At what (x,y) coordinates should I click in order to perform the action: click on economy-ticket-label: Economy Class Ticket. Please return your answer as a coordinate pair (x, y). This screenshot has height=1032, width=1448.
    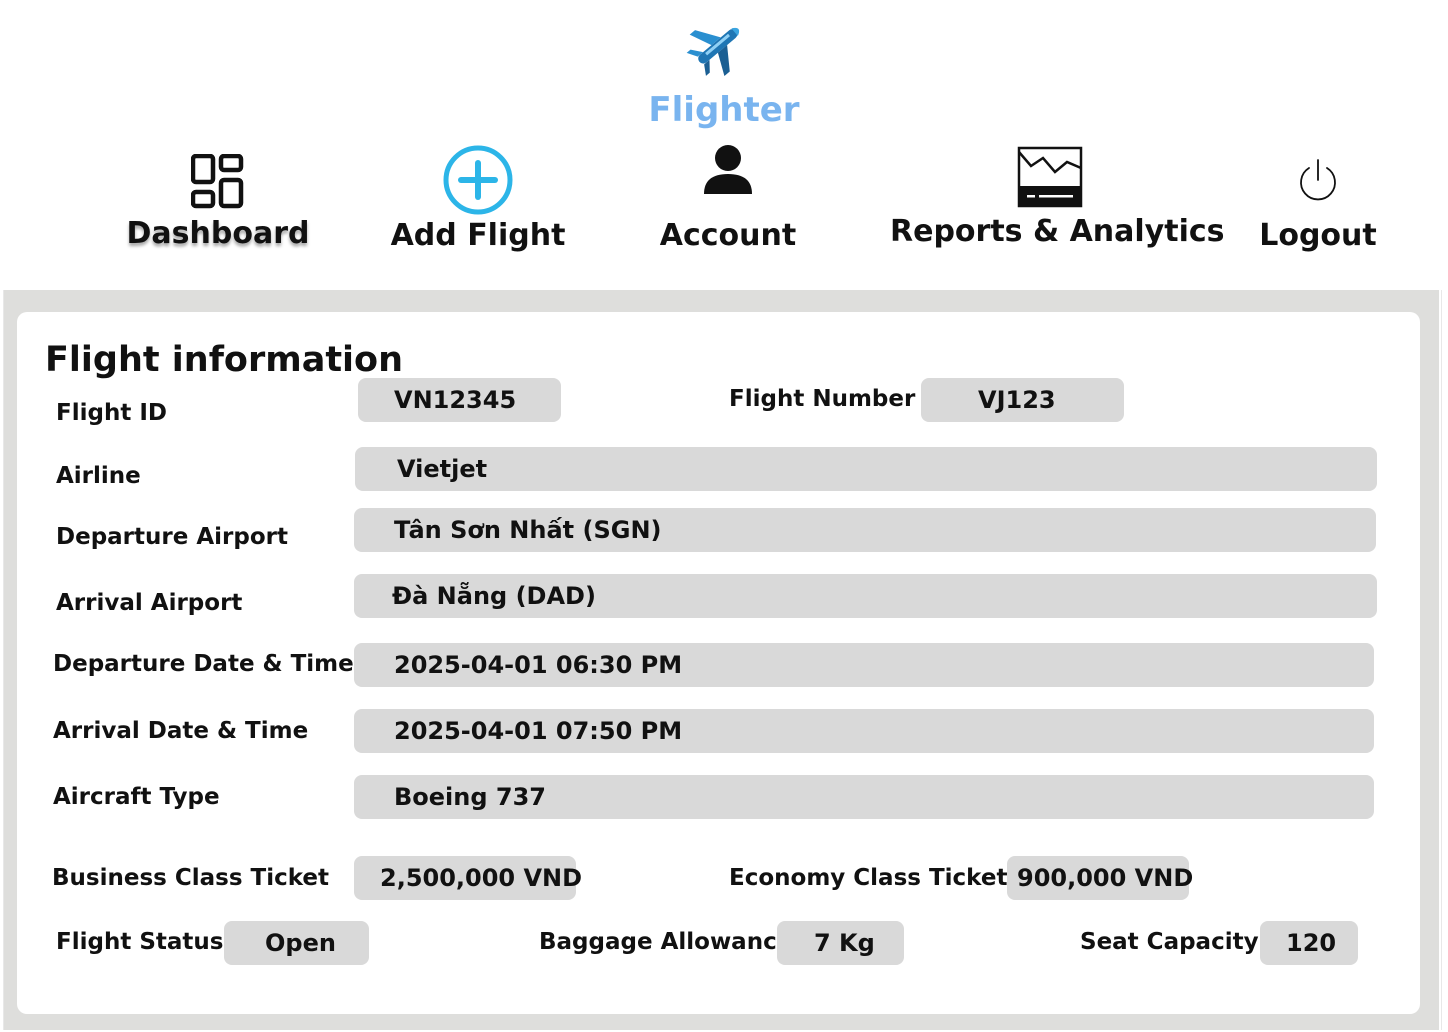
    Looking at the image, I should click on (868, 878).